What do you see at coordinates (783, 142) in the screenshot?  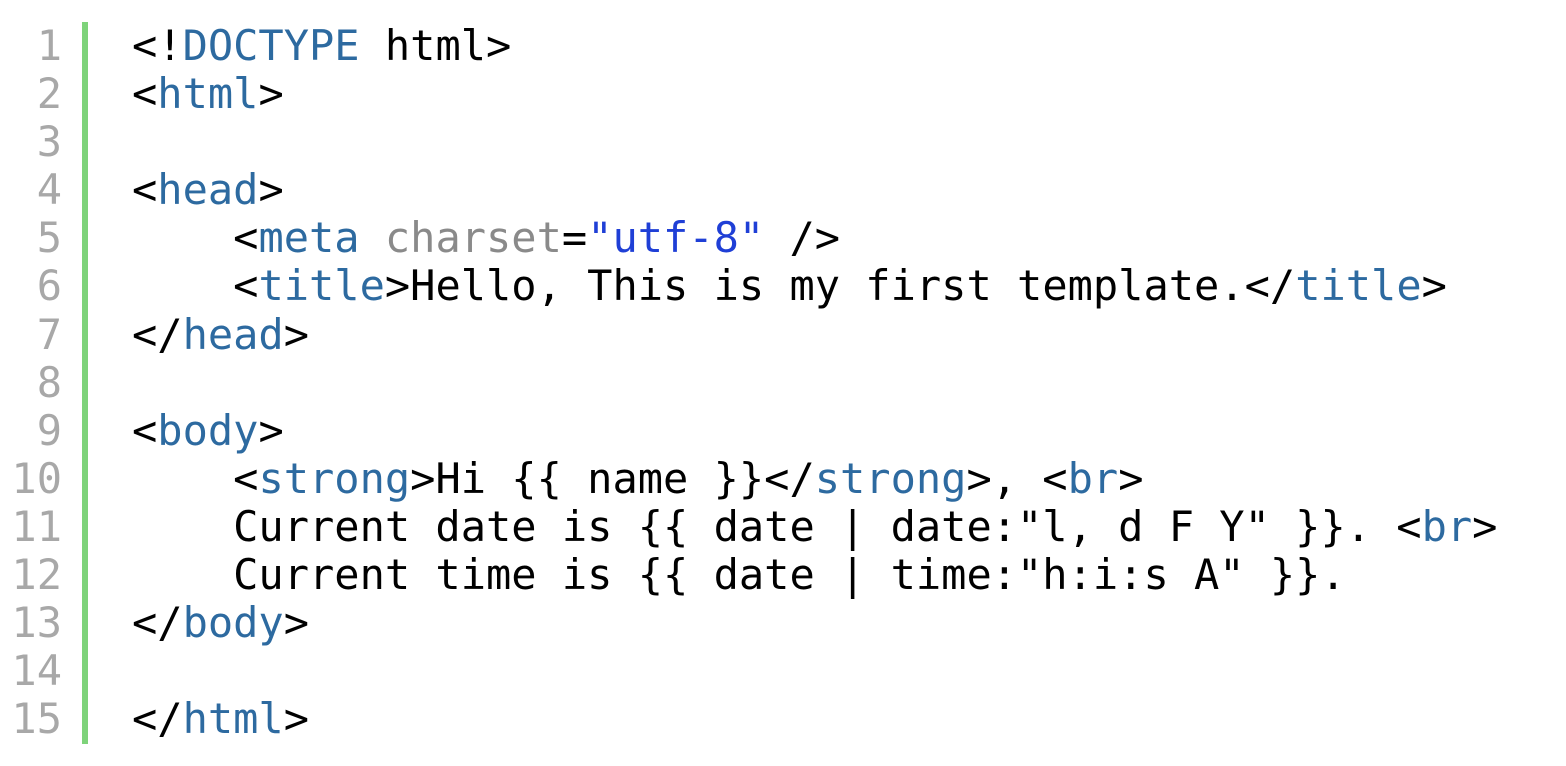 I see `code-line: 3` at bounding box center [783, 142].